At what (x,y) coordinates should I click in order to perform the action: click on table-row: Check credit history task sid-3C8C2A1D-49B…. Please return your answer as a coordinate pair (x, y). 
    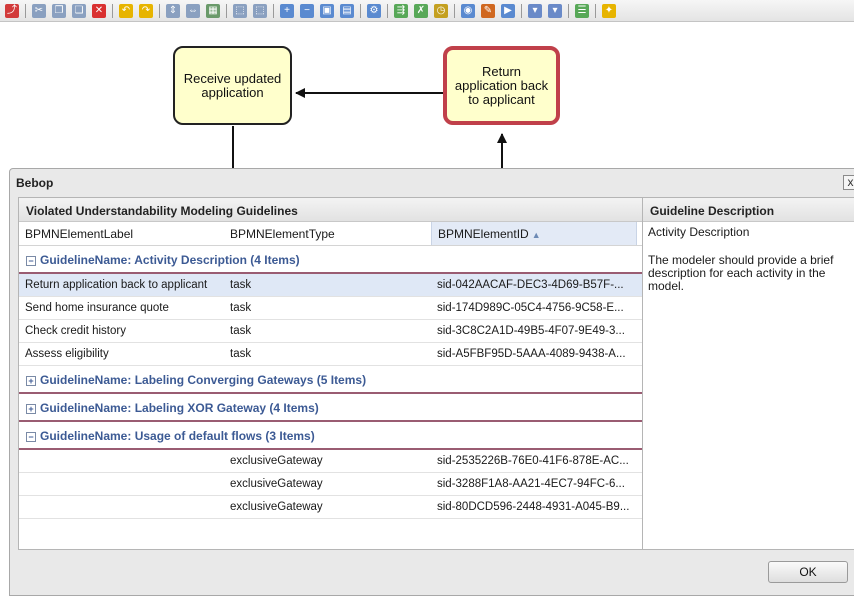
    Looking at the image, I should click on (330, 331).